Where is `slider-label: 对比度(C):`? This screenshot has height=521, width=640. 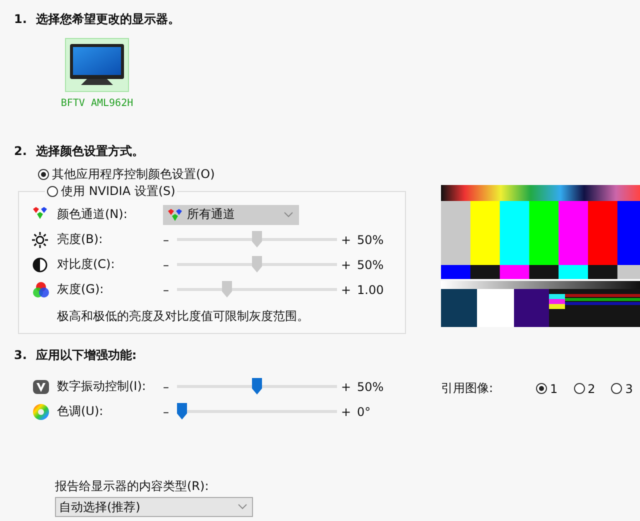
slider-label: 对比度(C): is located at coordinates (86, 264).